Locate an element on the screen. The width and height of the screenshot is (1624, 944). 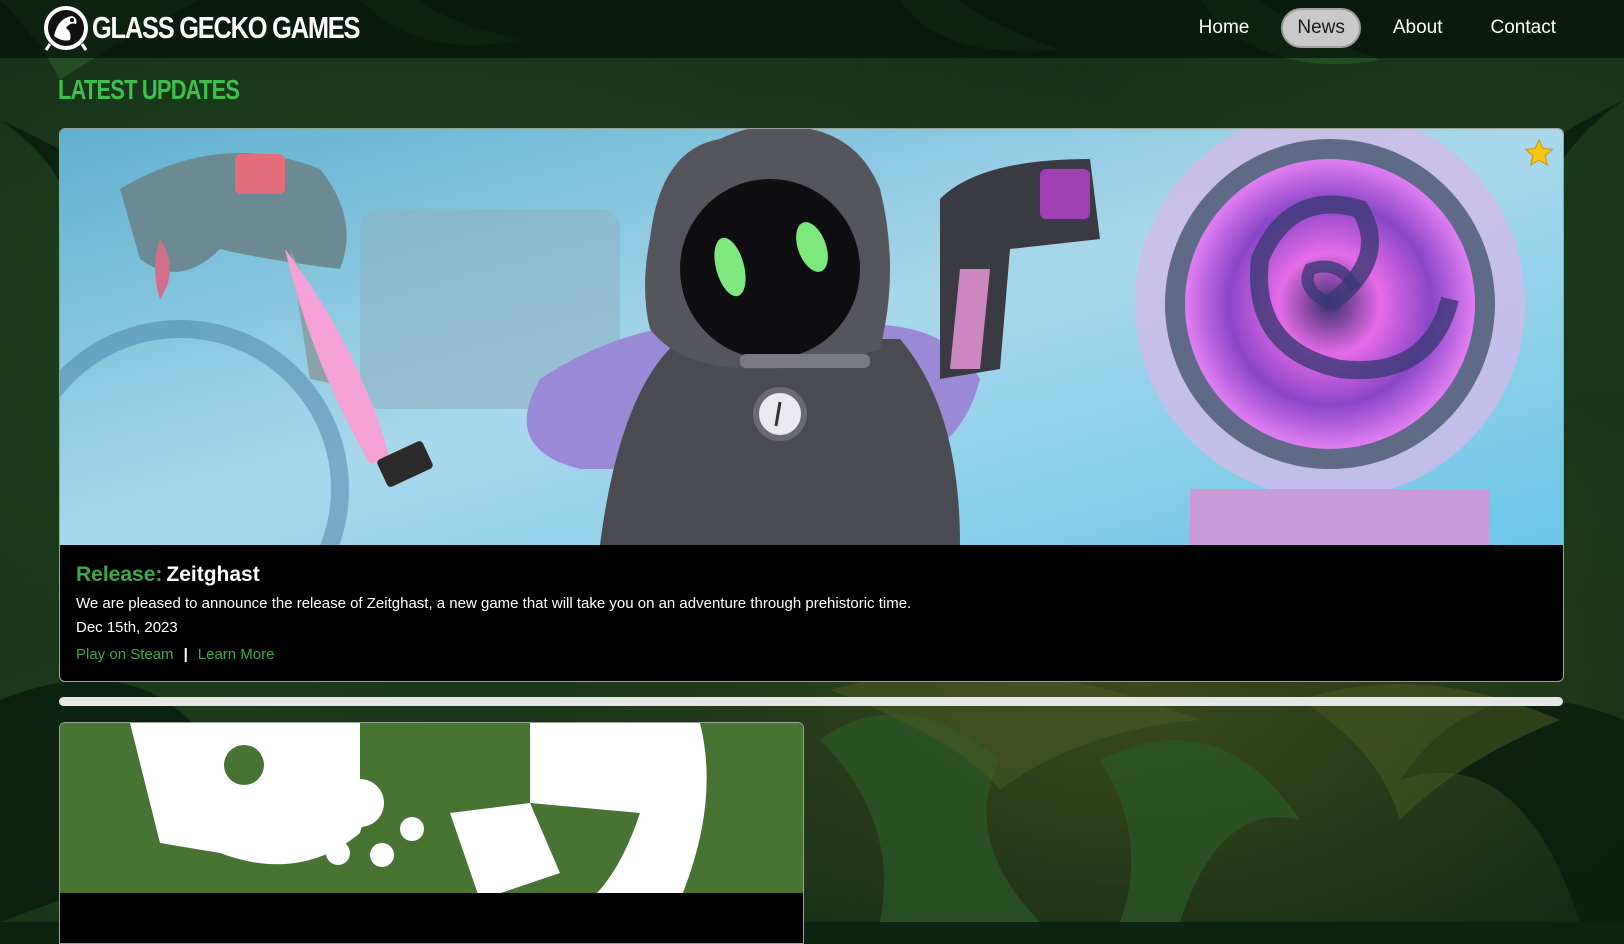
section-divider is located at coordinates (811, 701).